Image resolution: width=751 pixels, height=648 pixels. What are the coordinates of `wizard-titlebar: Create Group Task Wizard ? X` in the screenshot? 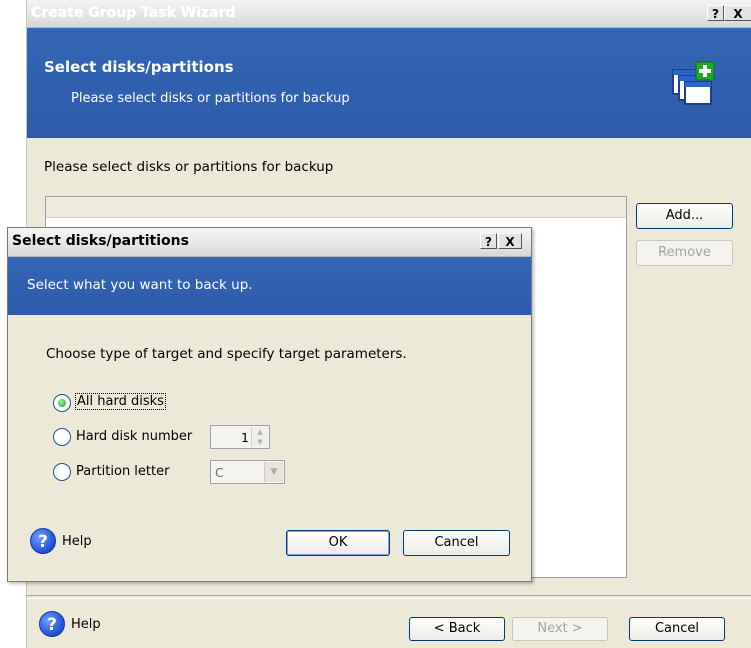 It's located at (389, 14).